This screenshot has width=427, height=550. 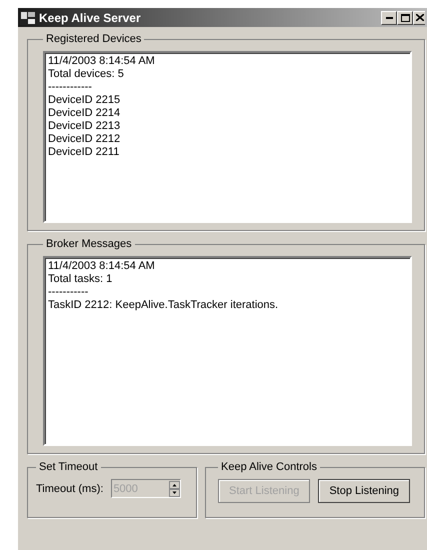 What do you see at coordinates (70, 488) in the screenshot?
I see `field-label: Timeout (ms):` at bounding box center [70, 488].